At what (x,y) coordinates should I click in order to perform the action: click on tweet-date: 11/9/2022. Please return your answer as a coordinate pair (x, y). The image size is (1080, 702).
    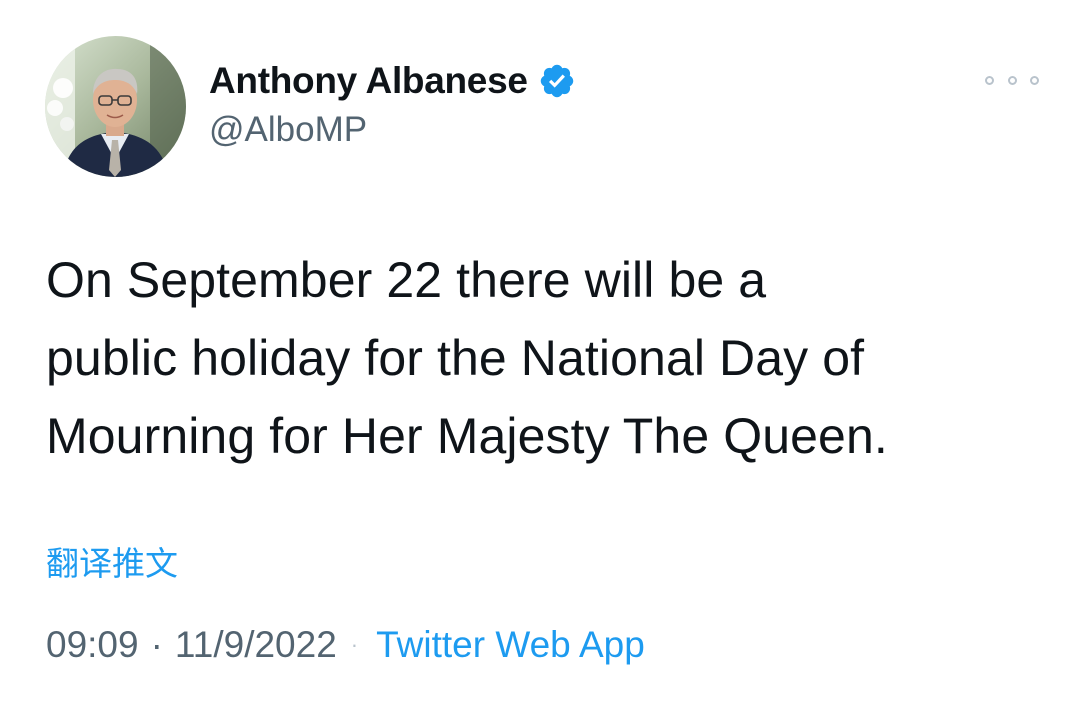
    Looking at the image, I should click on (256, 645).